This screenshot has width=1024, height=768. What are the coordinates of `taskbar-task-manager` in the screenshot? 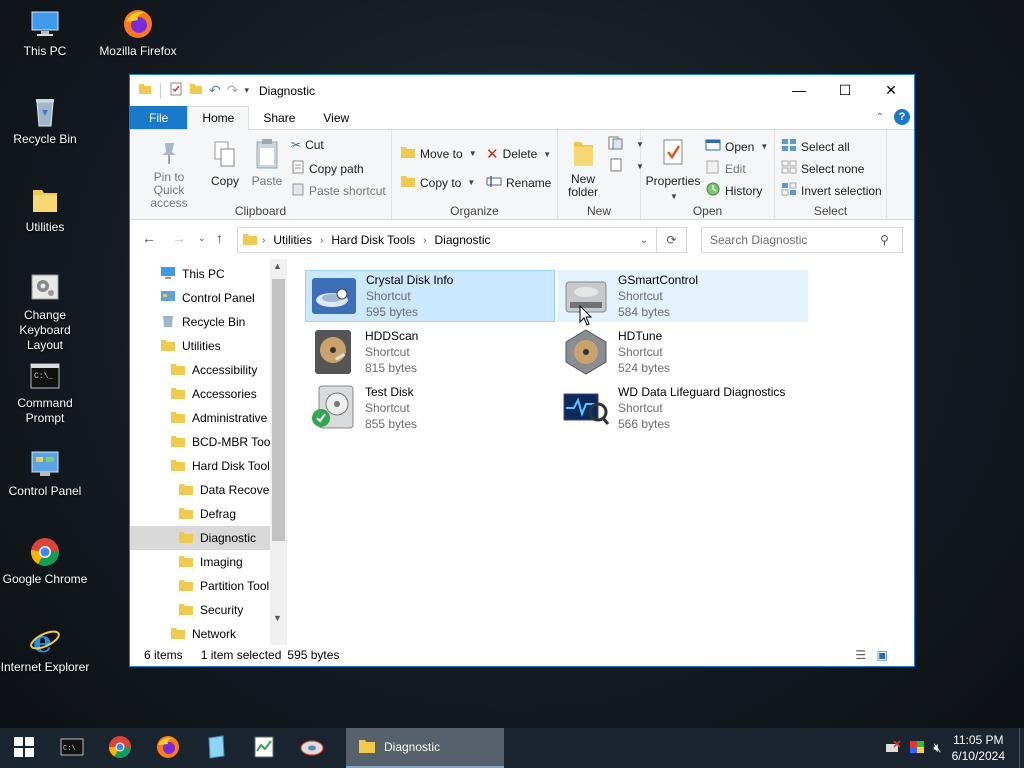 It's located at (264, 748).